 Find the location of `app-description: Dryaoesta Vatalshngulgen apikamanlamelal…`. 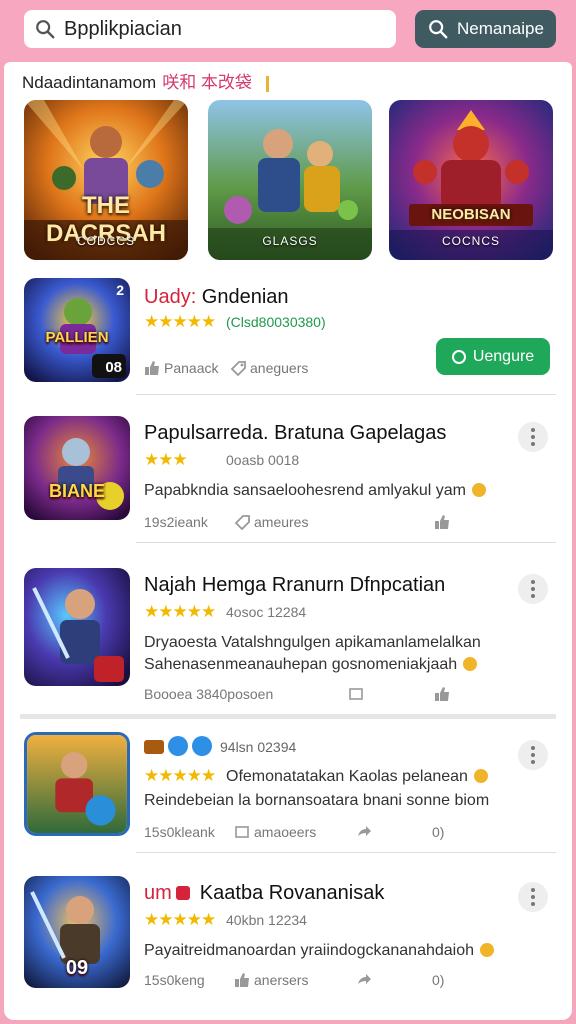

app-description: Dryaoesta Vatalshngulgen apikamanlamelal… is located at coordinates (312, 642).